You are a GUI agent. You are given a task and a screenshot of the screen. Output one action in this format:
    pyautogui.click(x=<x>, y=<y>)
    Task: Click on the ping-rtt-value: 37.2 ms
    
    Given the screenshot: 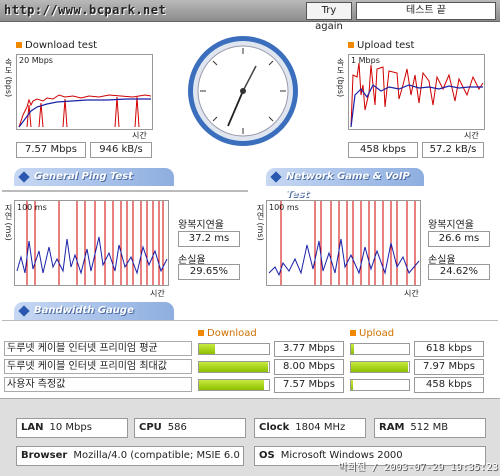 What is the action you would take?
    pyautogui.click(x=209, y=239)
    